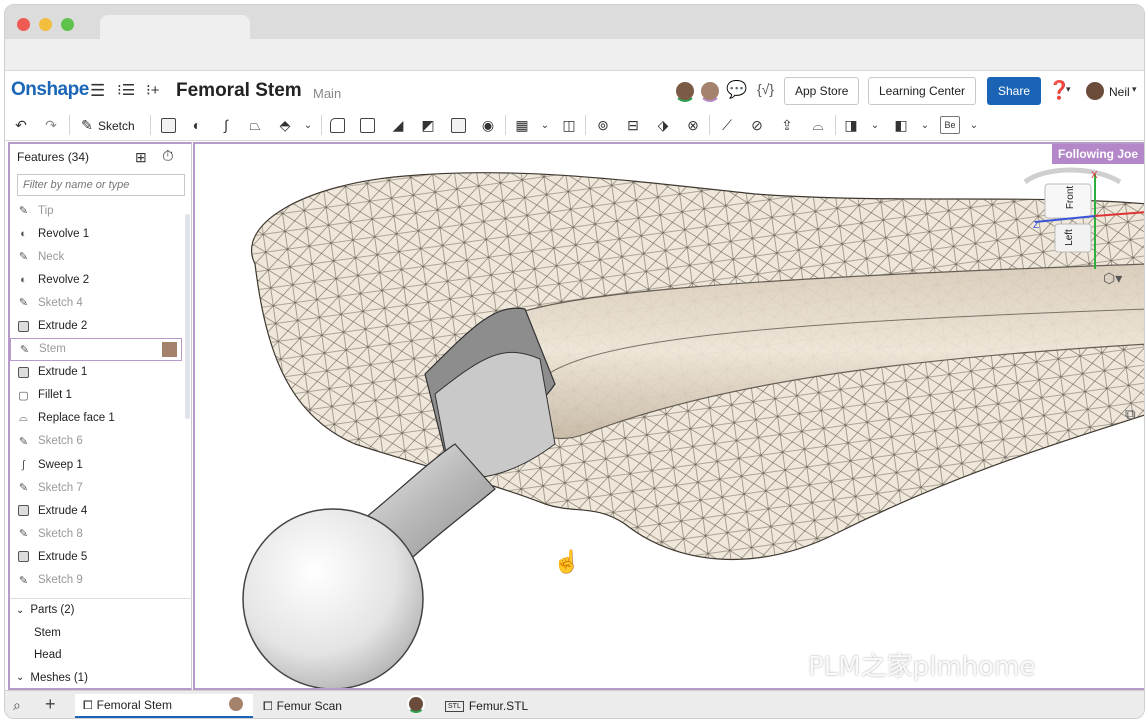 This screenshot has width=1145, height=719. What do you see at coordinates (45, 24) in the screenshot?
I see `minimize-window-button` at bounding box center [45, 24].